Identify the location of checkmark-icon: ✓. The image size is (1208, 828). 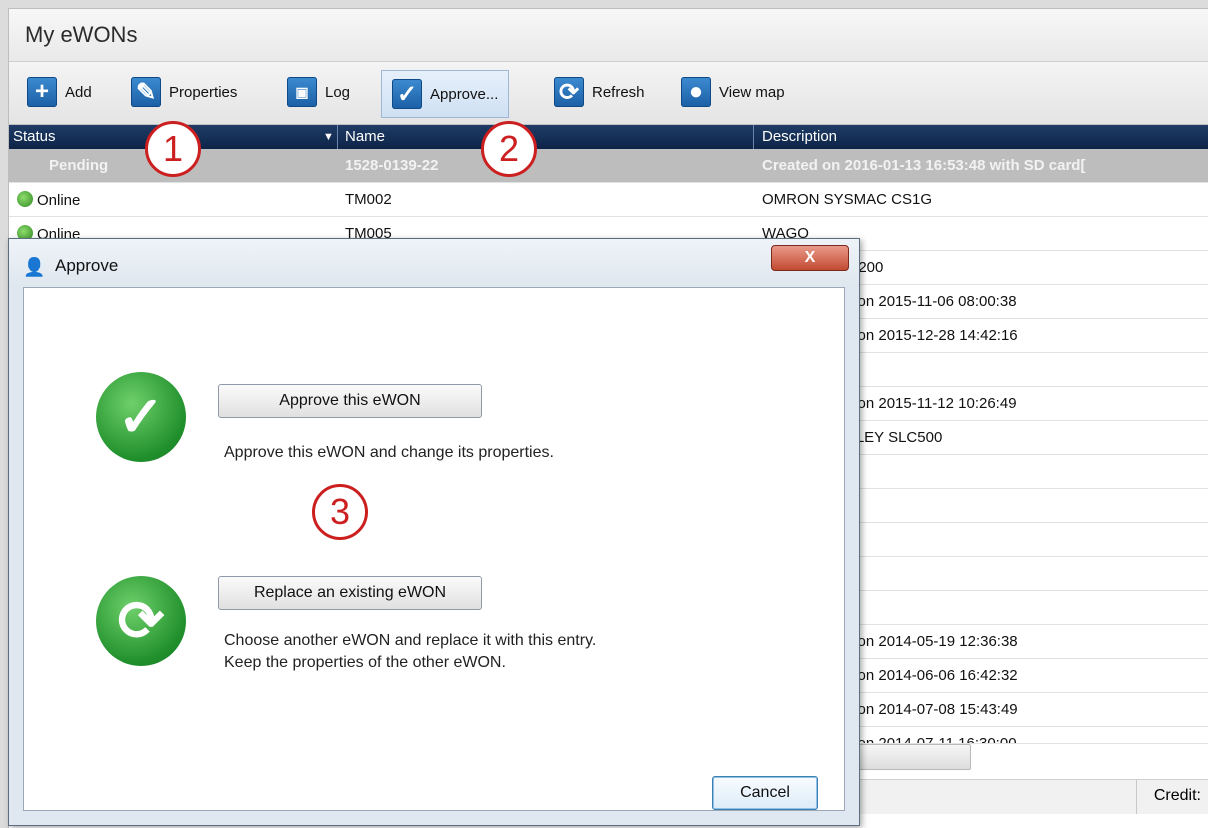
(407, 94).